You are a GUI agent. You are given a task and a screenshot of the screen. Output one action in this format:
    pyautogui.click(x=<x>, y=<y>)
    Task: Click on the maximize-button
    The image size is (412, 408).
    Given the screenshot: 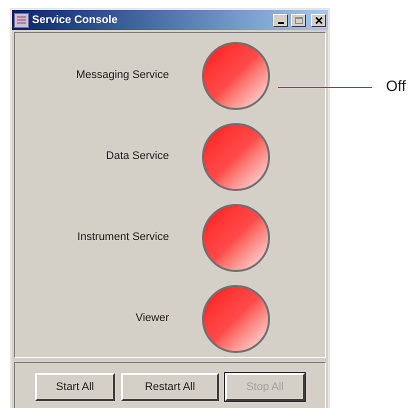 What is the action you would take?
    pyautogui.click(x=298, y=20)
    